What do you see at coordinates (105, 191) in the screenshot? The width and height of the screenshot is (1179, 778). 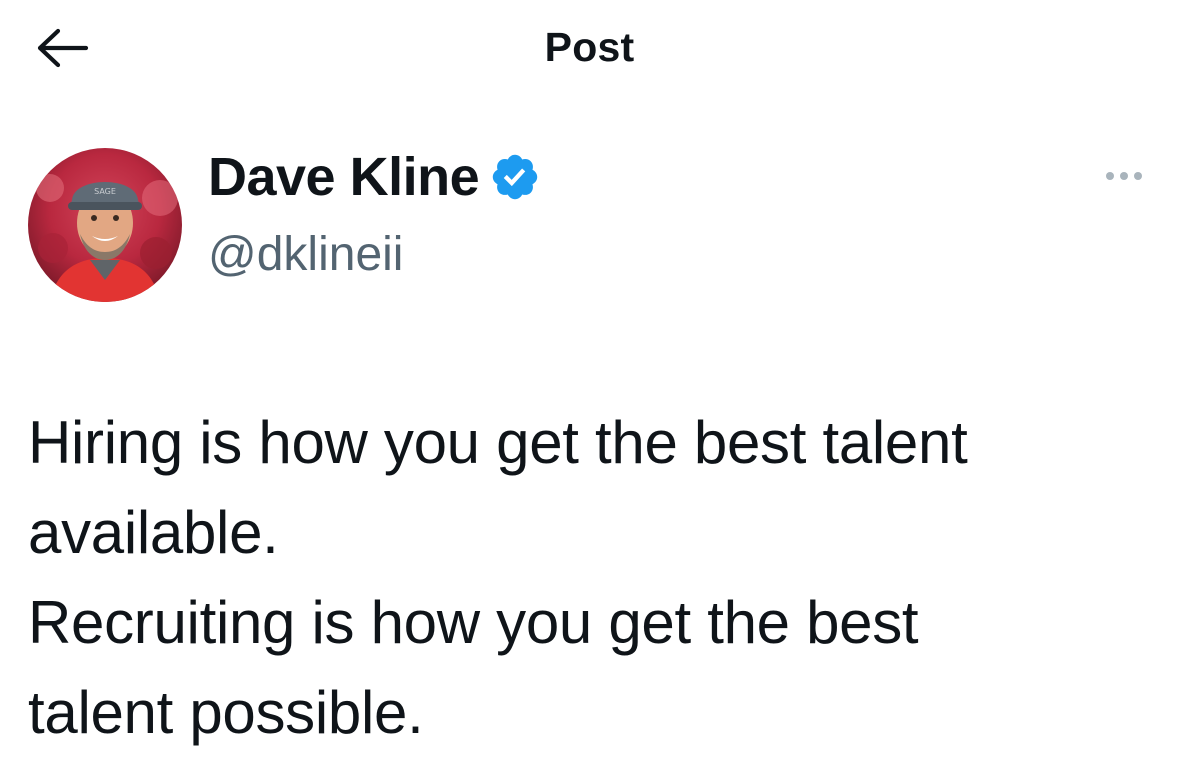 I see `svg-text: SAGE` at bounding box center [105, 191].